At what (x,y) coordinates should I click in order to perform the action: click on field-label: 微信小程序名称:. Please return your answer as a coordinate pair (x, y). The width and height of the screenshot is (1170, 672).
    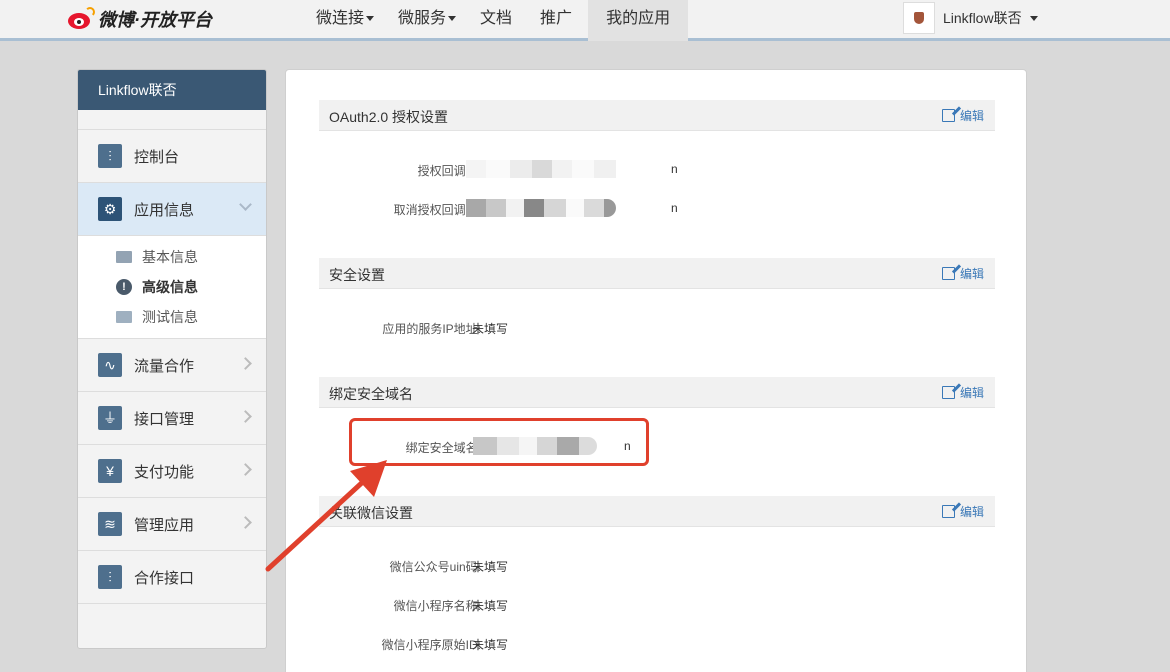
    Looking at the image, I should click on (437, 606).